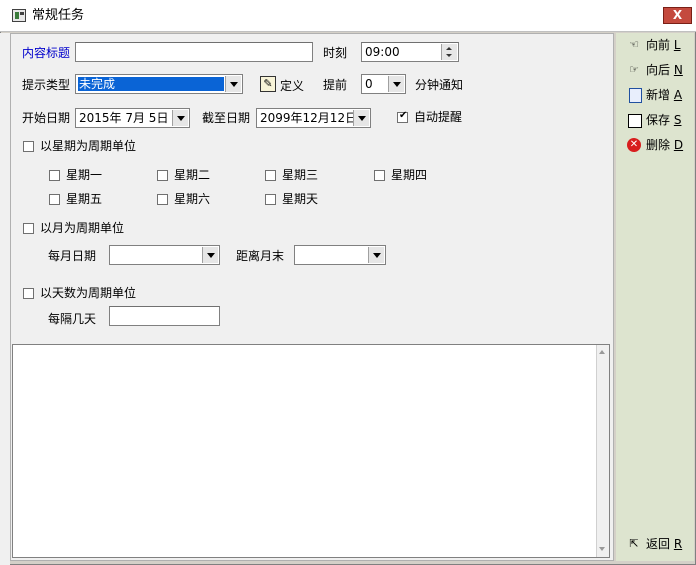  Describe the element at coordinates (58, 15) in the screenshot. I see `window-title: 常规任务` at that location.